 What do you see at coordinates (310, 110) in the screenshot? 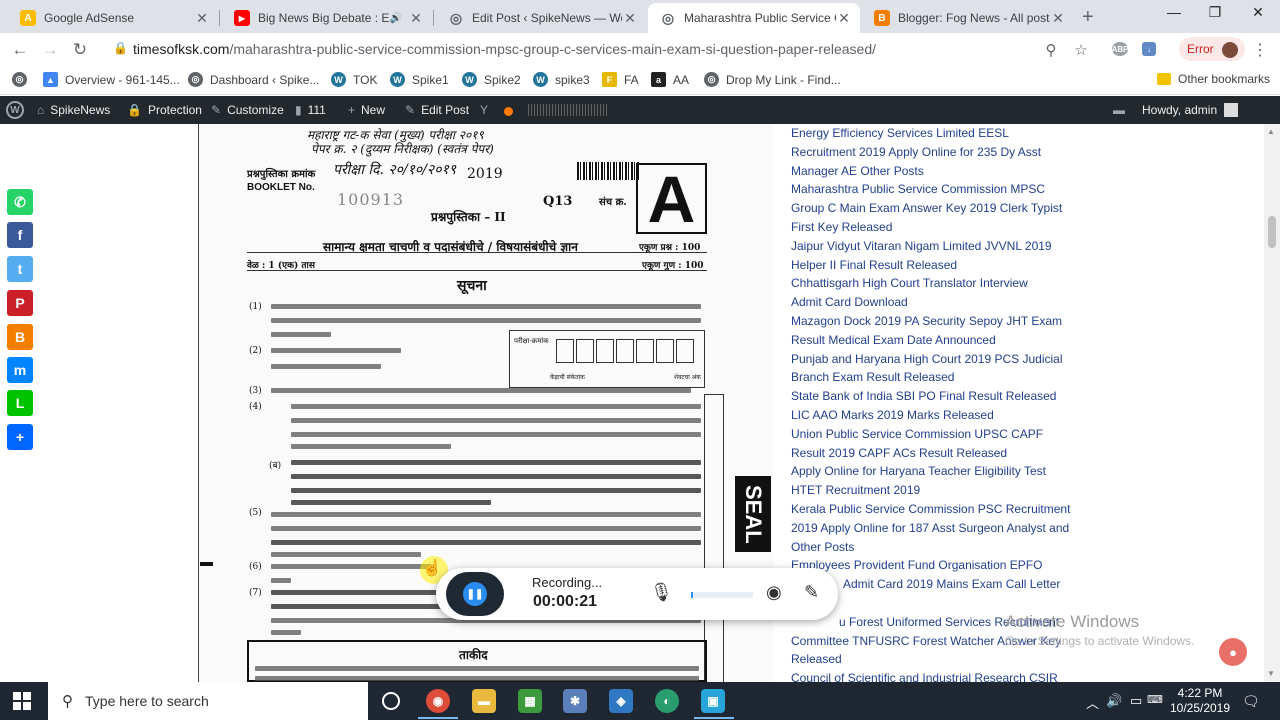
I see `wp-comments: ▮ 111` at bounding box center [310, 110].